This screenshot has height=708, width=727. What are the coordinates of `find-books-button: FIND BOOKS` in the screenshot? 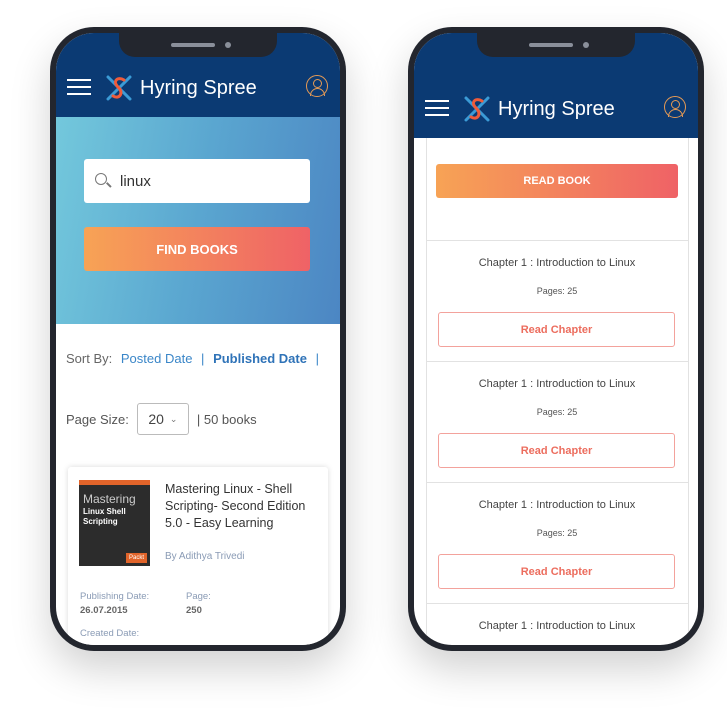 It's located at (197, 249).